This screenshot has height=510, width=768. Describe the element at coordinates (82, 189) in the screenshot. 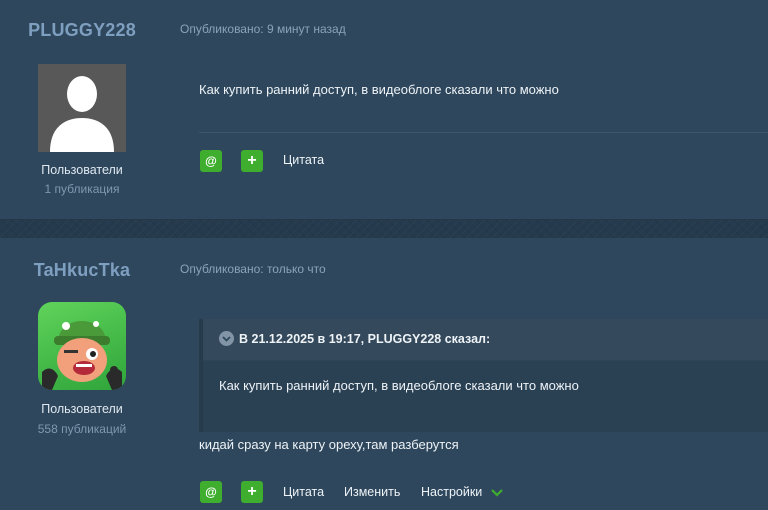

I see `post-count: 1 публикация` at that location.